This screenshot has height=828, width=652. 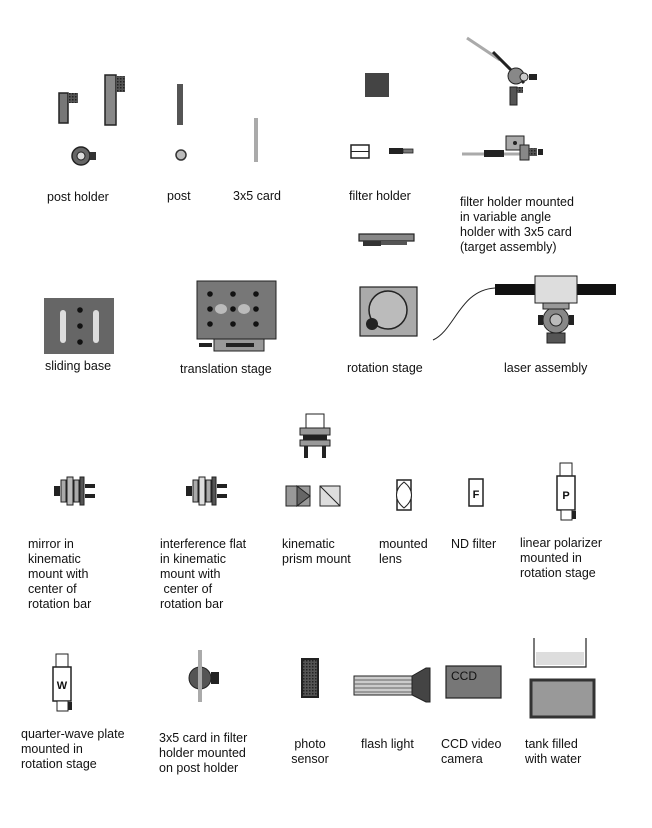 I want to click on label-flash-light: flash light, so click(x=387, y=744).